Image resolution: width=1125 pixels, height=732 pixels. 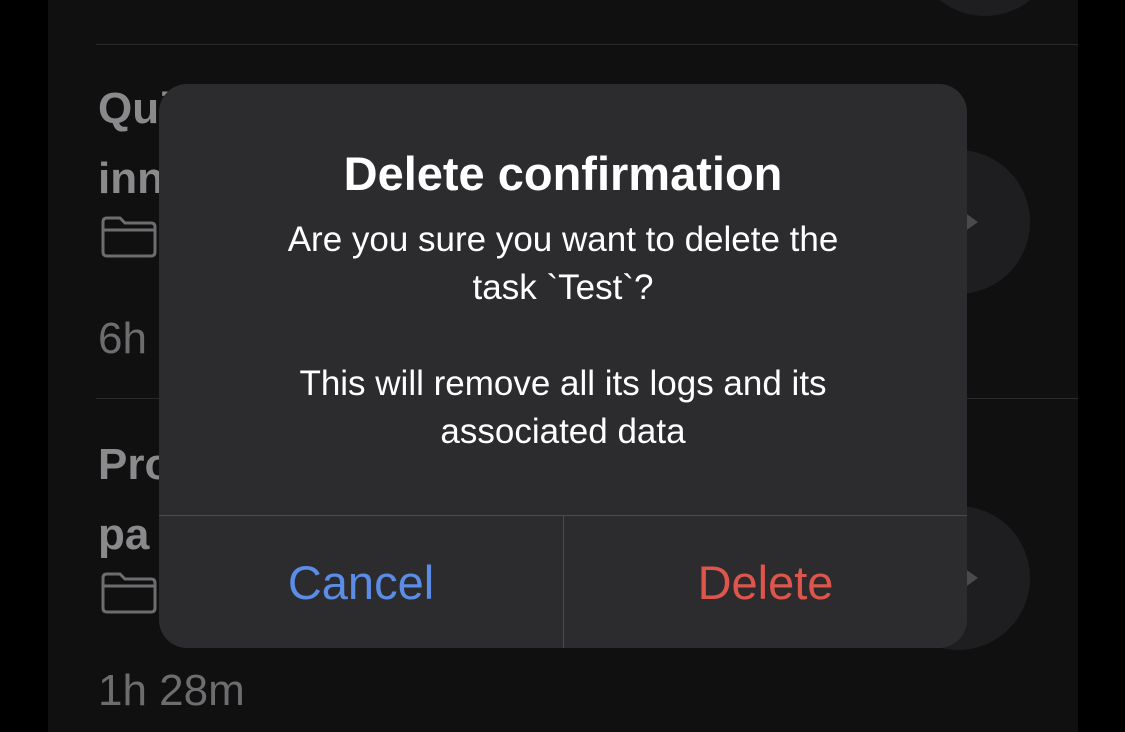 I want to click on dialog-message-line: Are you sure you want to delete the, so click(x=563, y=239).